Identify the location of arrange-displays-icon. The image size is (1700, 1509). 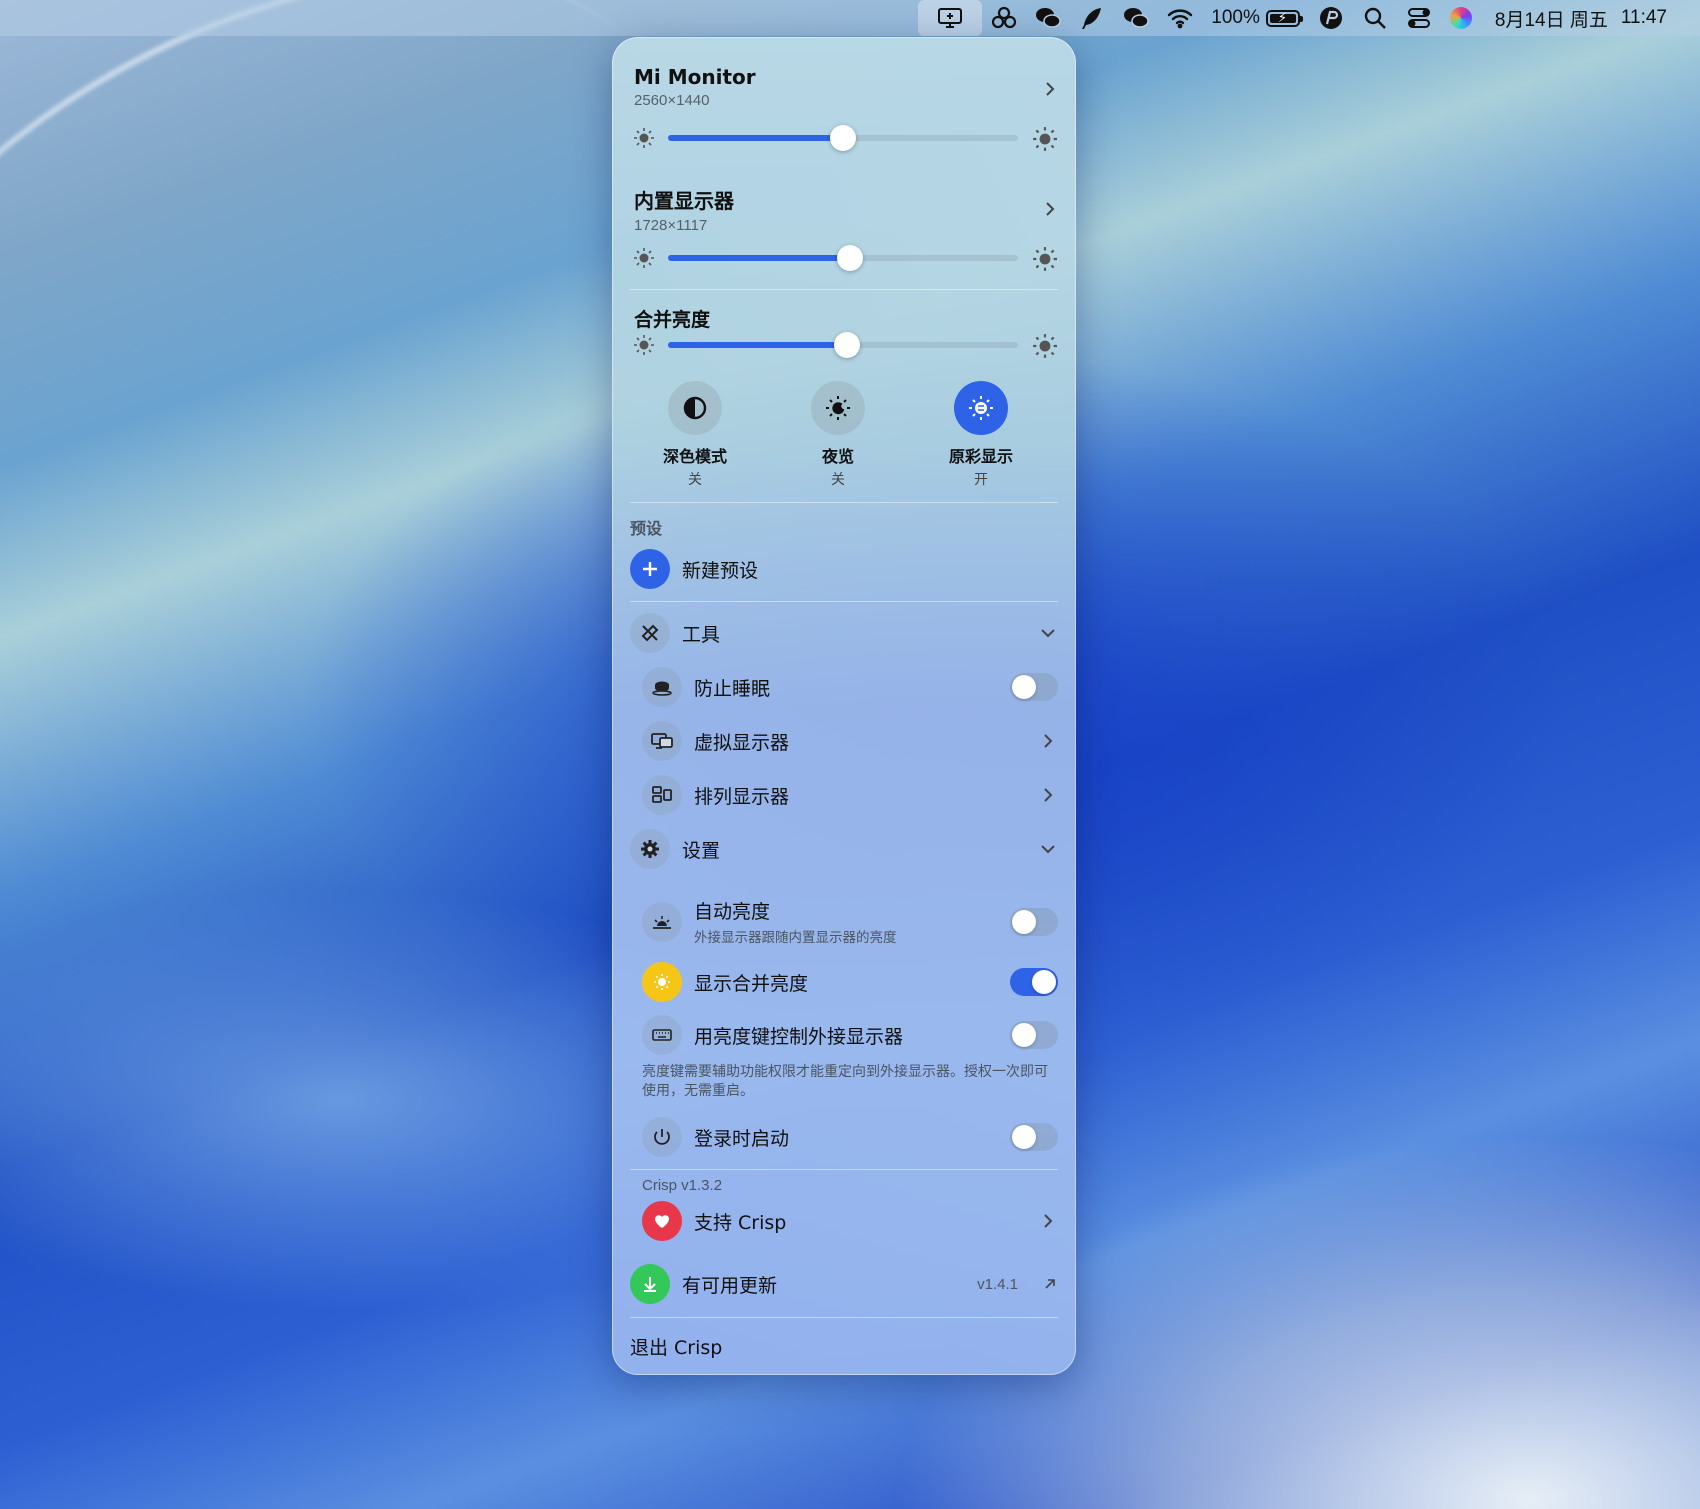
(662, 795).